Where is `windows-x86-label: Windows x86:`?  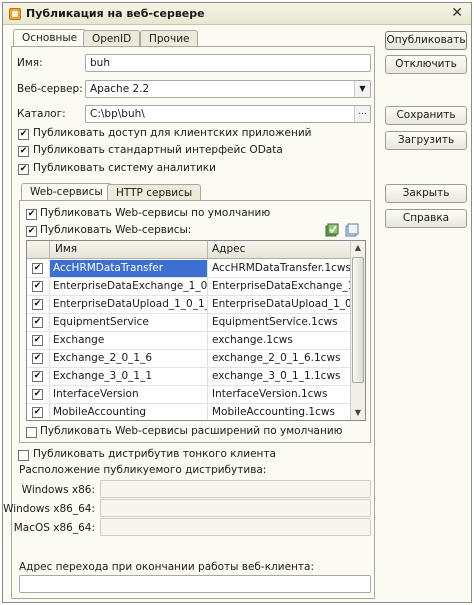
windows-x86-label: Windows x86: is located at coordinates (58, 490).